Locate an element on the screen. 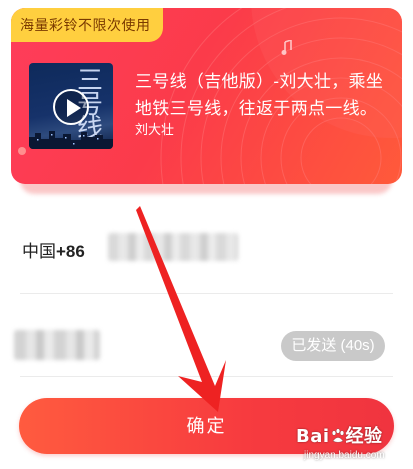 Image resolution: width=413 pixels, height=469 pixels. album-cover: 三号线 is located at coordinates (71, 106).